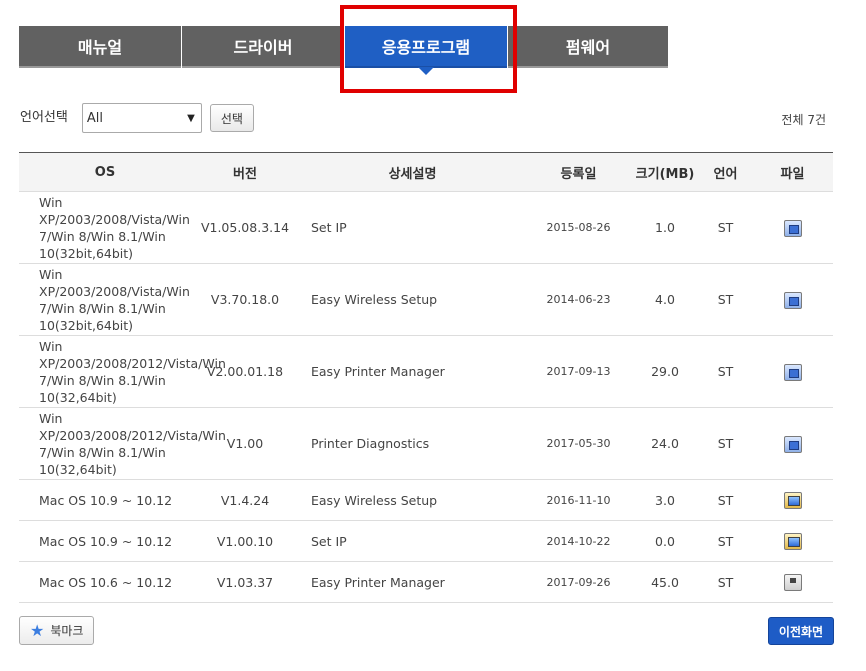 This screenshot has width=866, height=671. I want to click on disk-download-icon, so click(792, 582).